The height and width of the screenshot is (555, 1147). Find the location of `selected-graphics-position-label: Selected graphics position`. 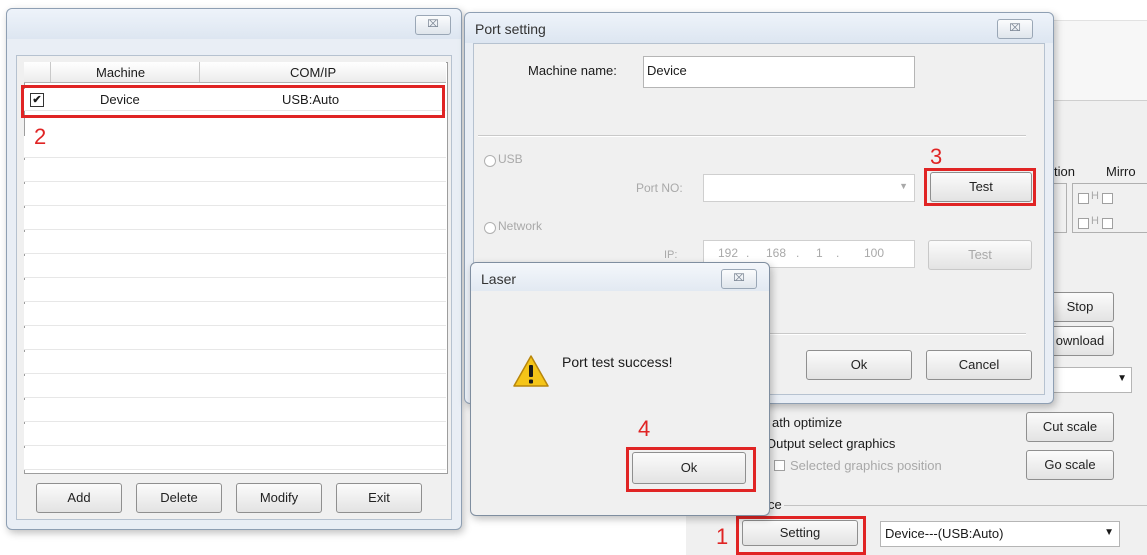

selected-graphics-position-label: Selected graphics position is located at coordinates (866, 465).